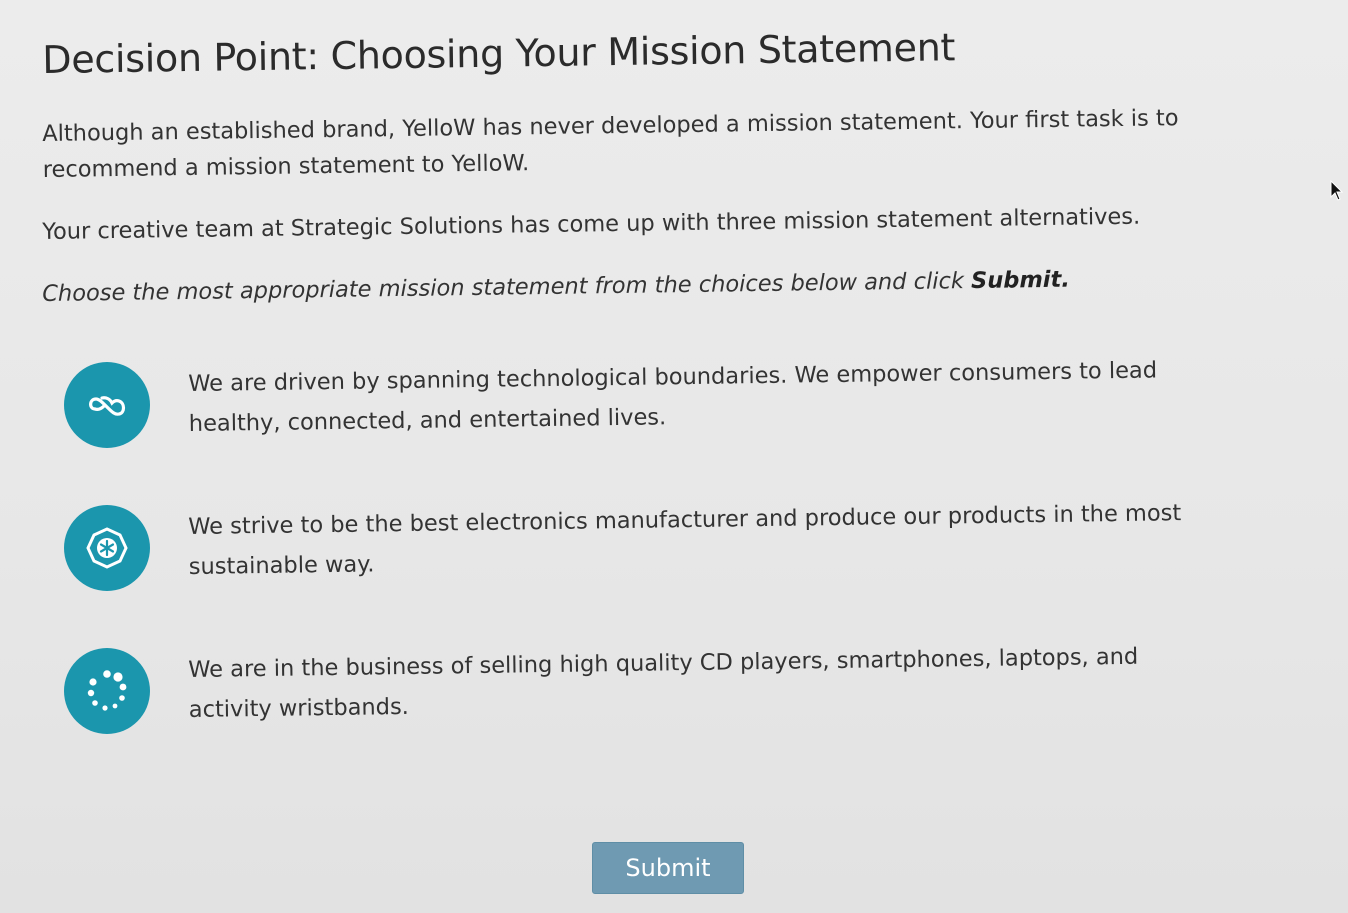 This screenshot has width=1348, height=913. What do you see at coordinates (668, 868) in the screenshot?
I see `submit-button: Submit` at bounding box center [668, 868].